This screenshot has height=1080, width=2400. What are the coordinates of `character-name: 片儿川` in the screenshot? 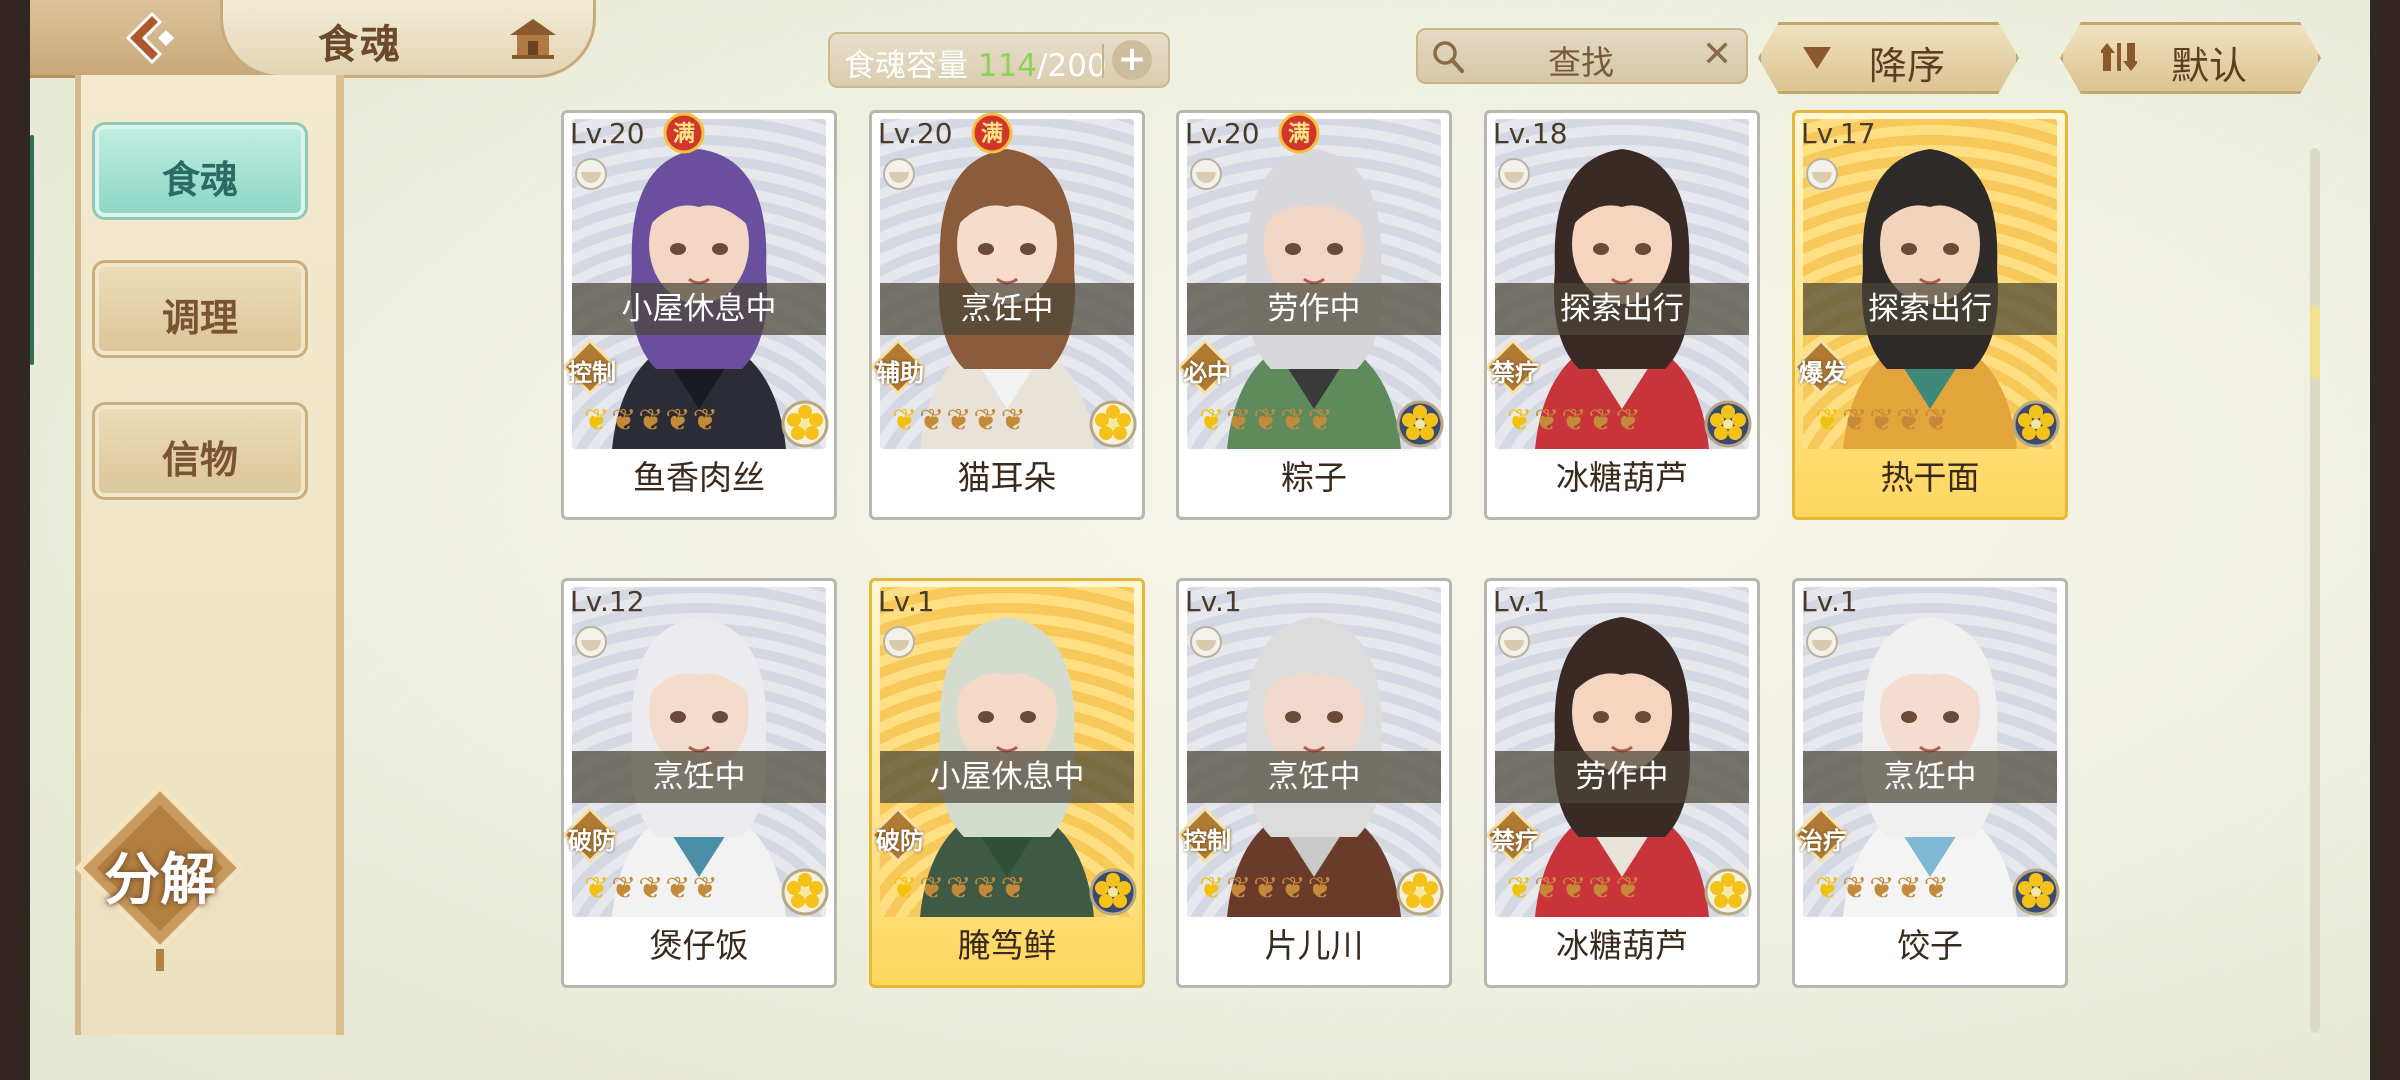 It's located at (1314, 945).